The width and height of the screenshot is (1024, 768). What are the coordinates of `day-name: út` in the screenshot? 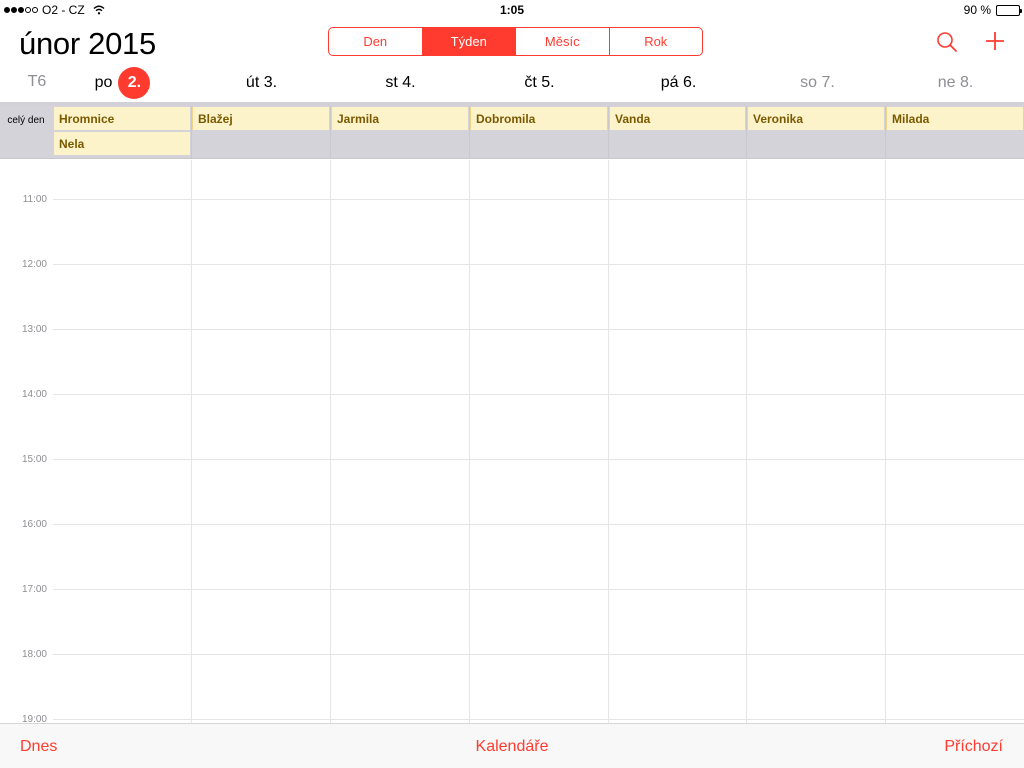 It's located at (252, 82).